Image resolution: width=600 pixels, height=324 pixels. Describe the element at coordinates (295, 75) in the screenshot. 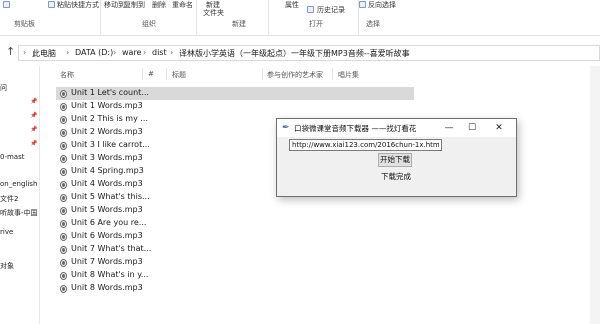

I see `column-header-artist: 参与创作的艺术家` at that location.